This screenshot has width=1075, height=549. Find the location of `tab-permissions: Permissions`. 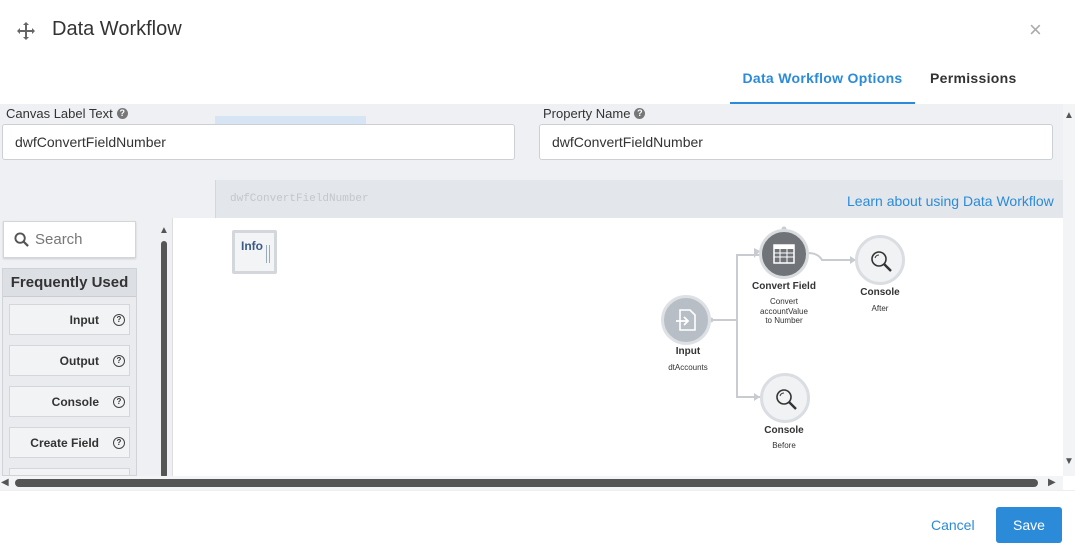

tab-permissions: Permissions is located at coordinates (973, 87).